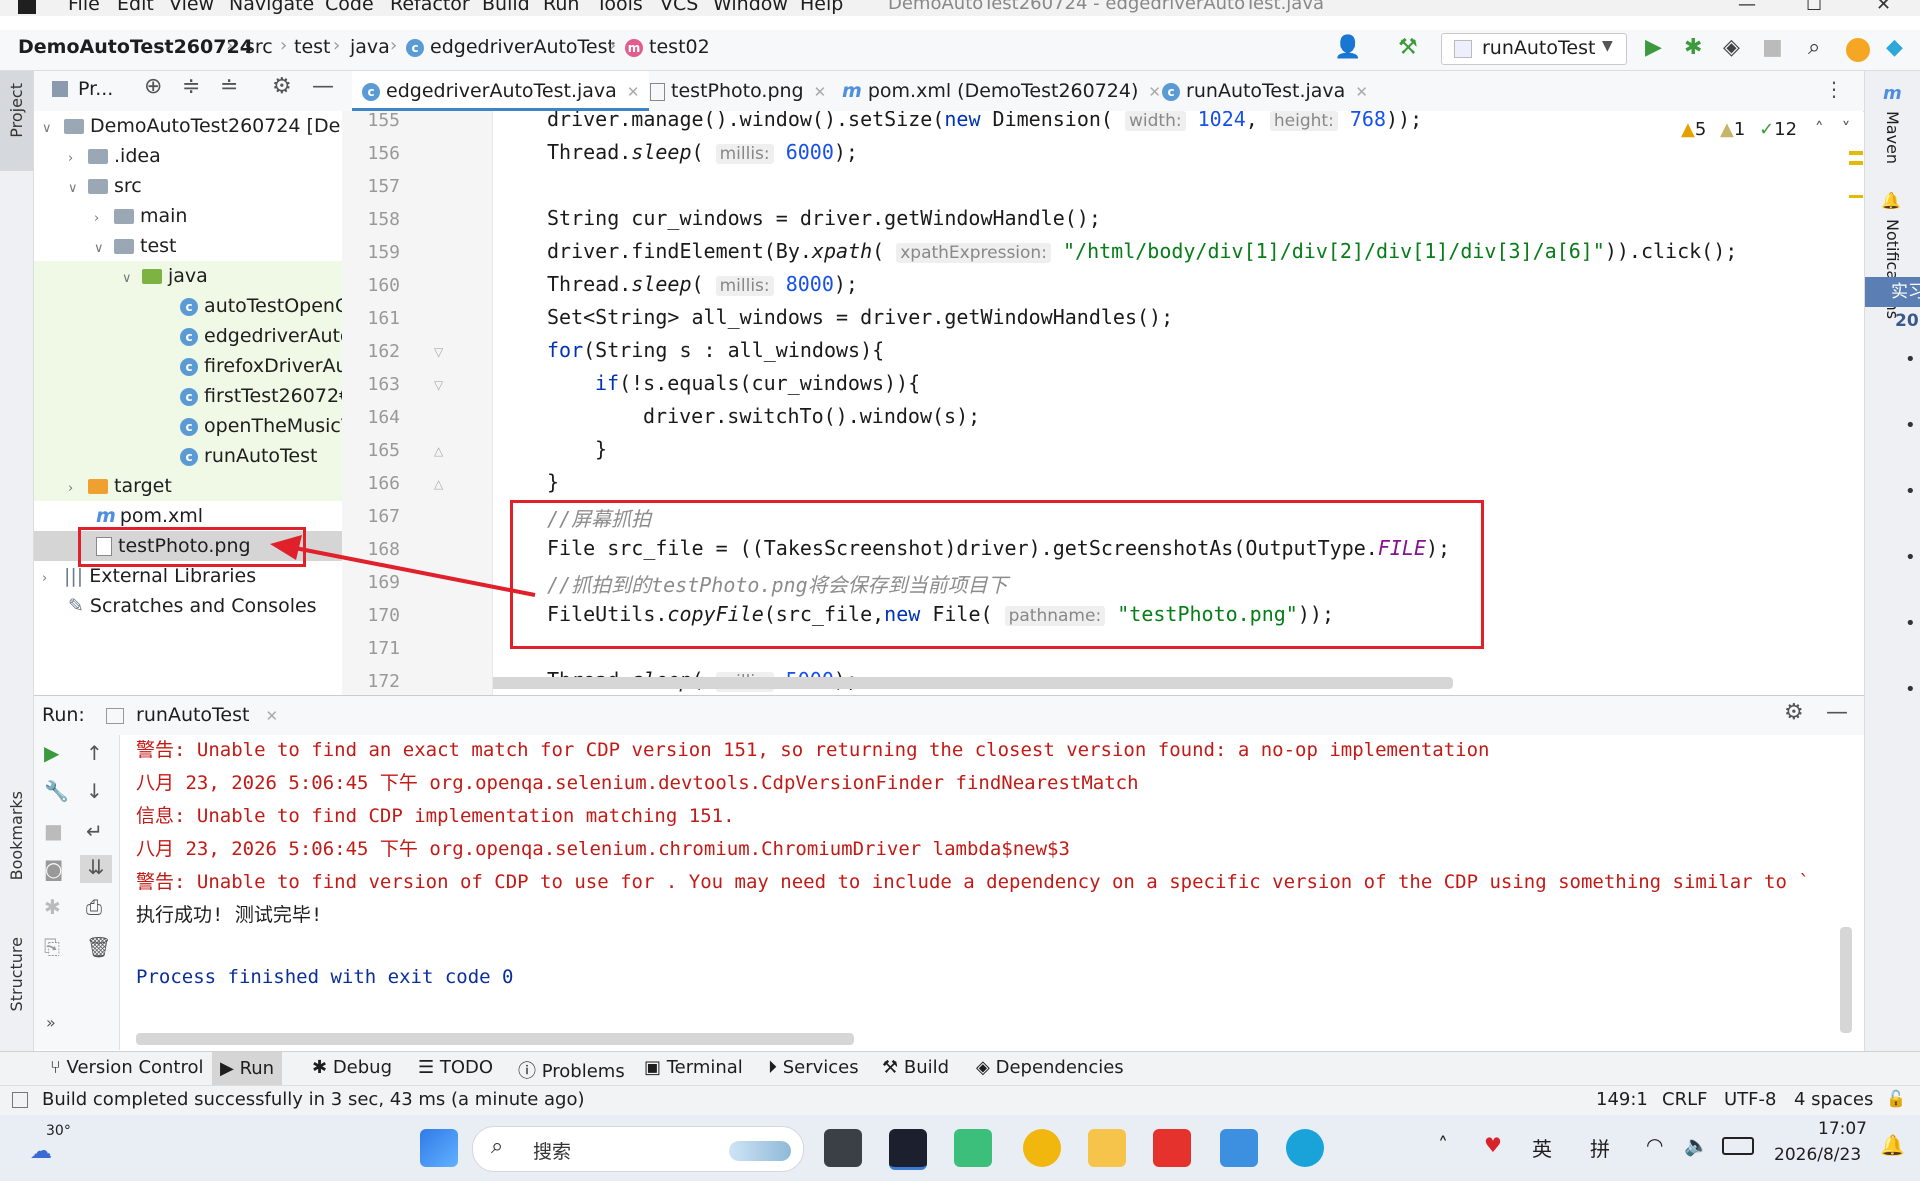  Describe the element at coordinates (552, 1152) in the screenshot. I see `search-placeholder: 搜索` at that location.